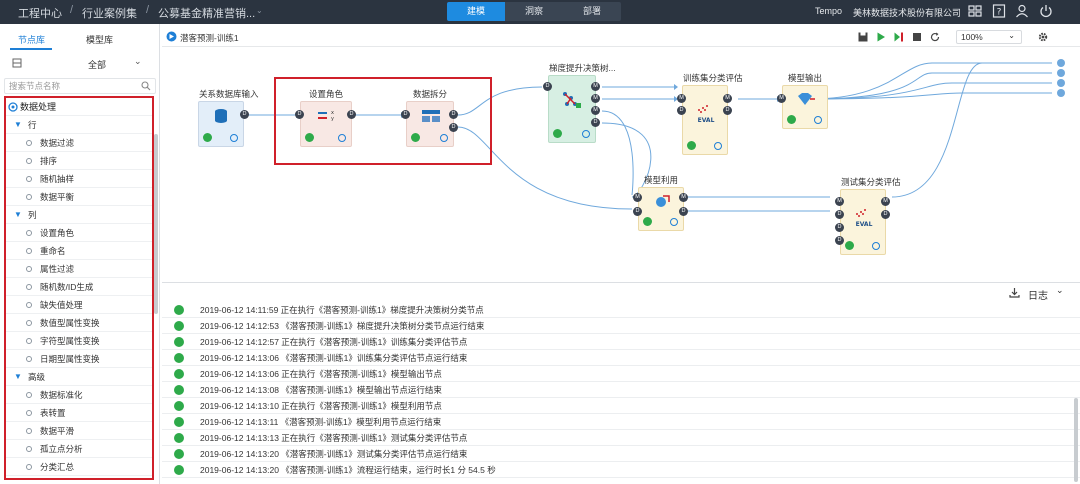 This screenshot has height=484, width=1080. I want to click on settings-gear-icon, so click(1043, 37).